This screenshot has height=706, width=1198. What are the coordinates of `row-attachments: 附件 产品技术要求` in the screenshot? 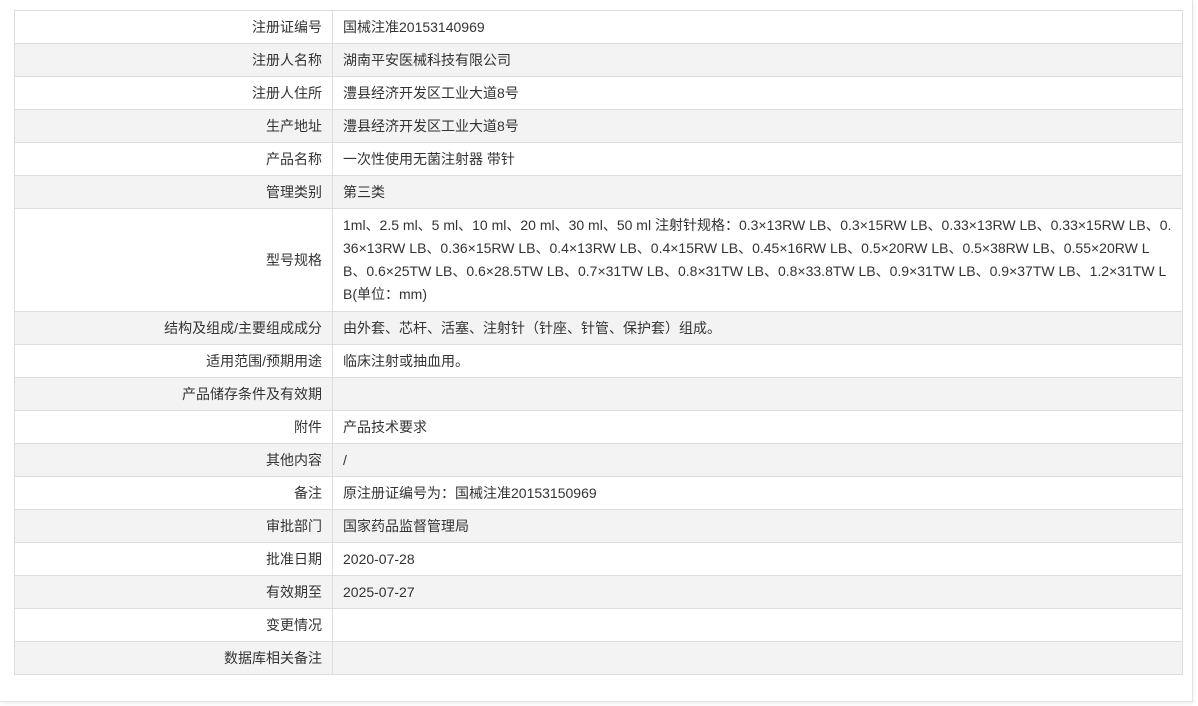 It's located at (598, 427).